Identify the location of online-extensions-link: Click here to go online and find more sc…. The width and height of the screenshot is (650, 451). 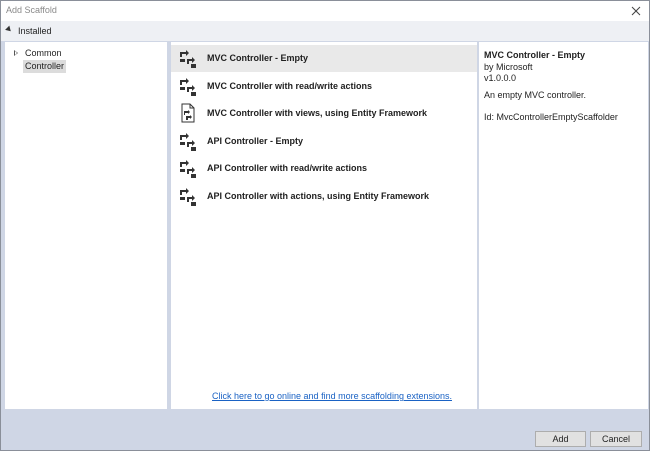
(332, 396).